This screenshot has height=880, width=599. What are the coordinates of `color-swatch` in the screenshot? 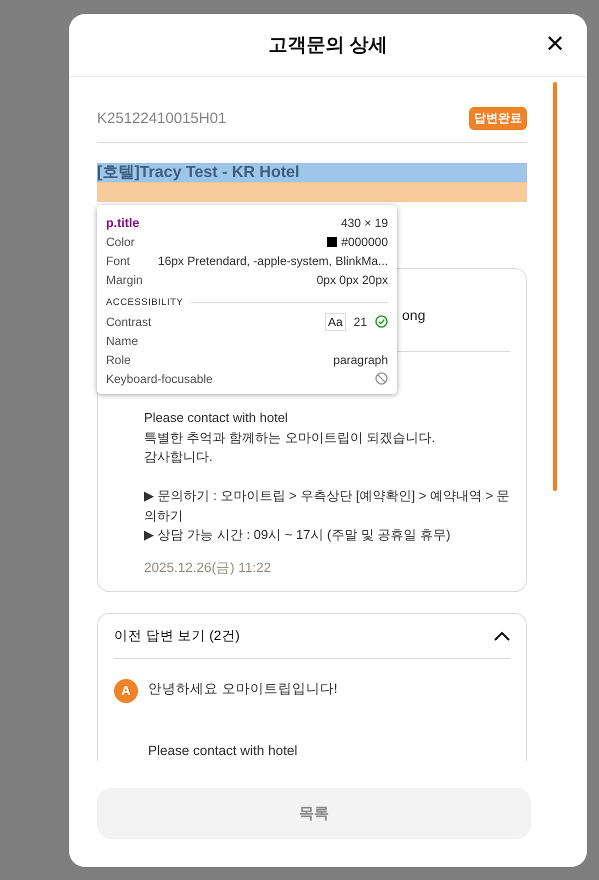 It's located at (332, 241).